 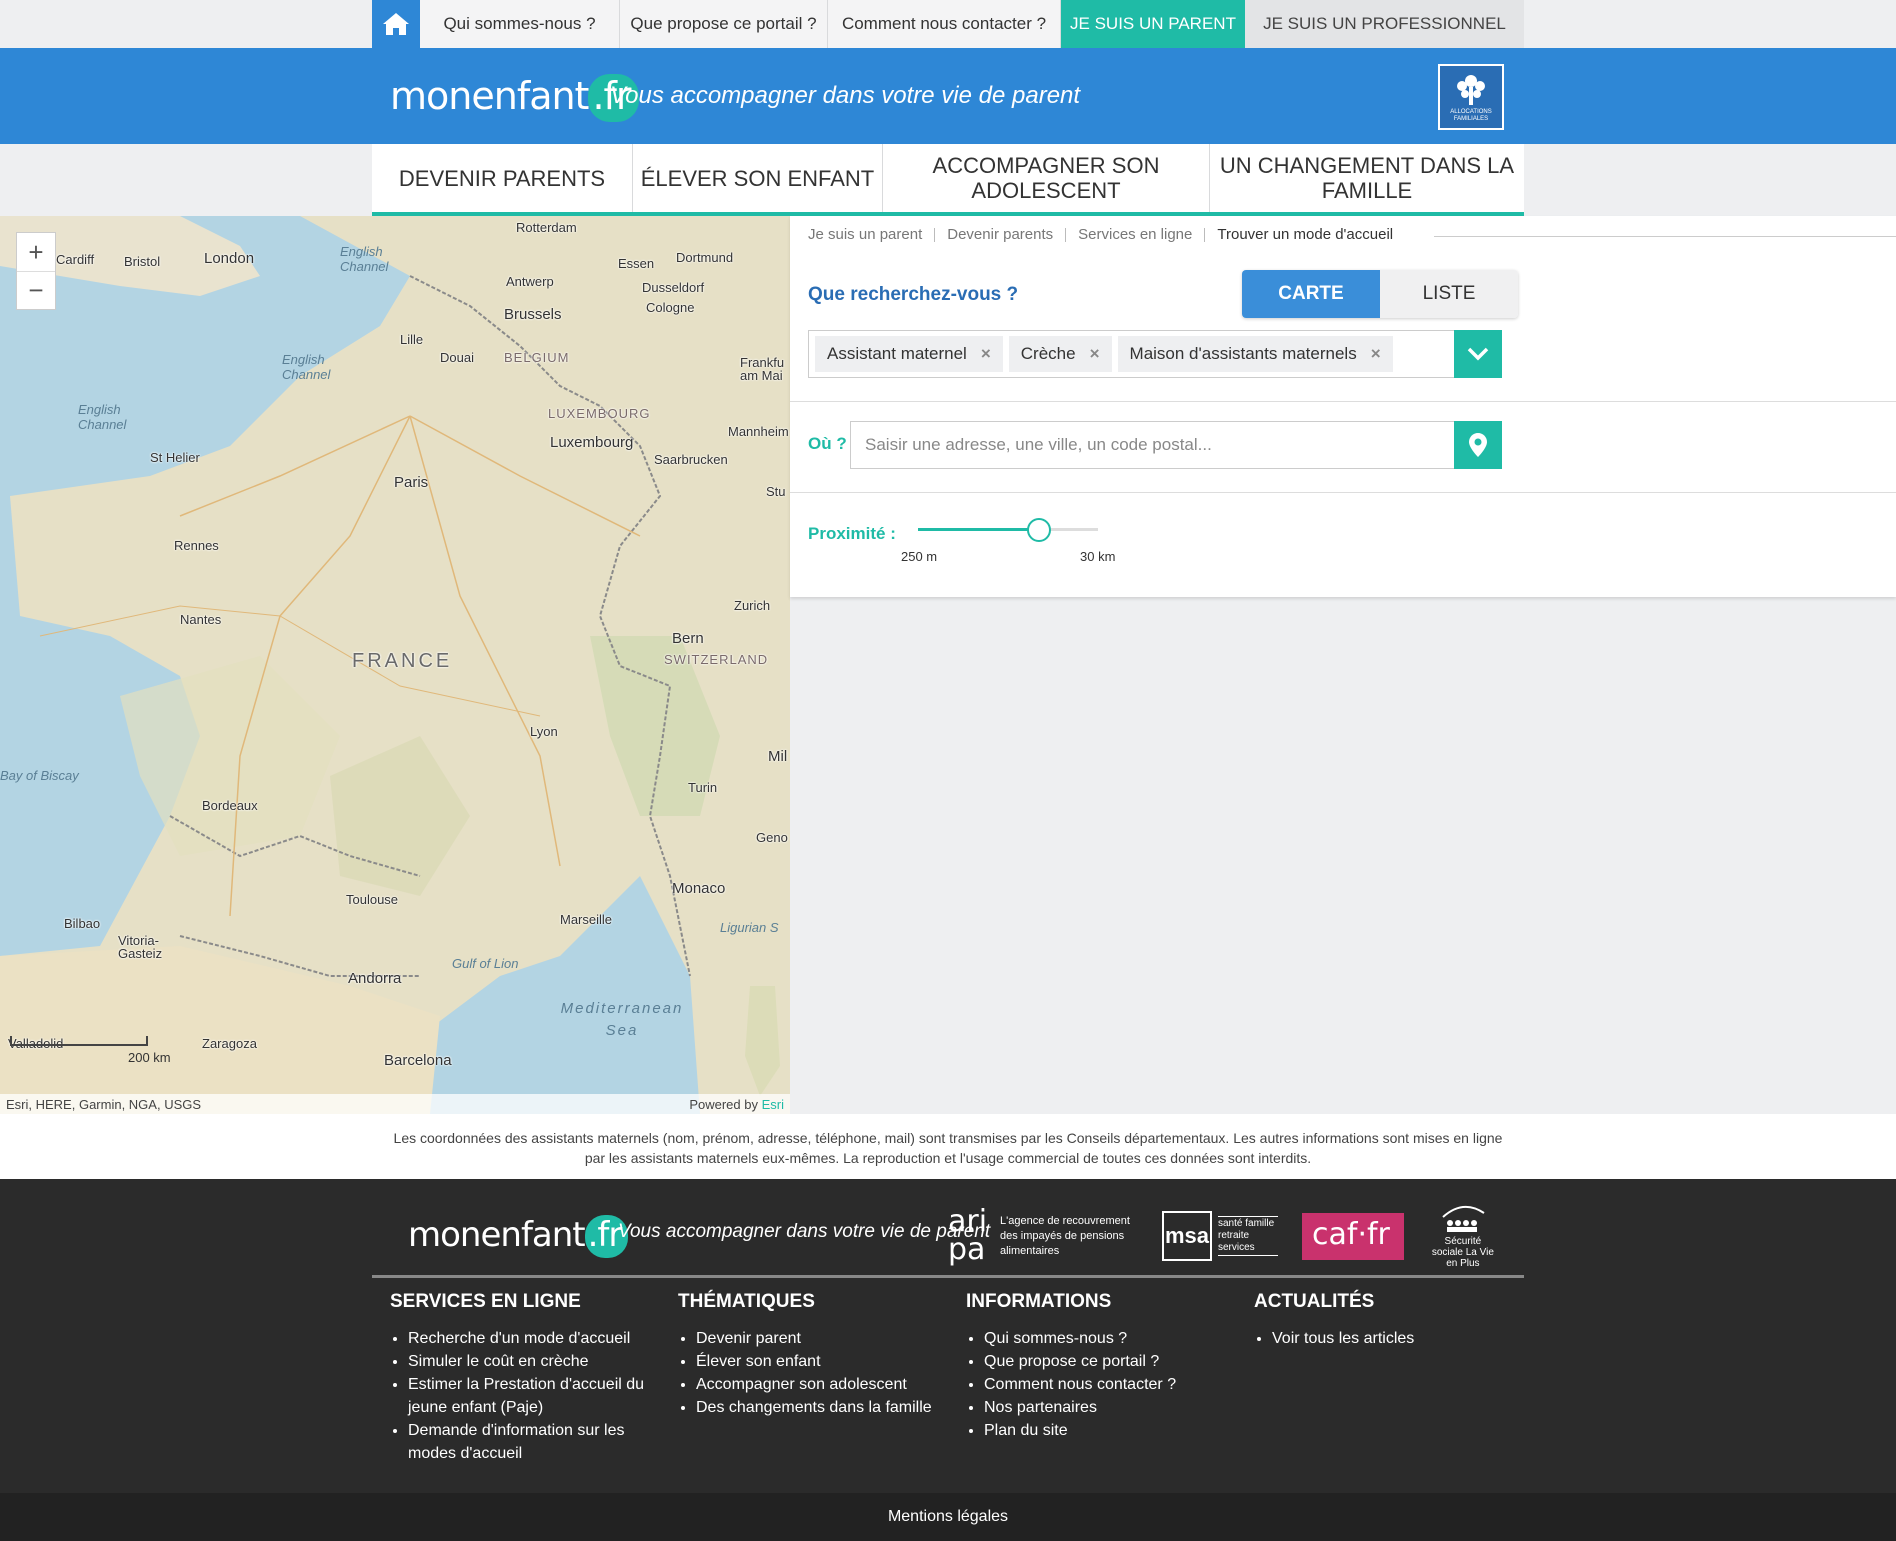 I want to click on footer-column-title: Actualités, so click(x=1314, y=1301).